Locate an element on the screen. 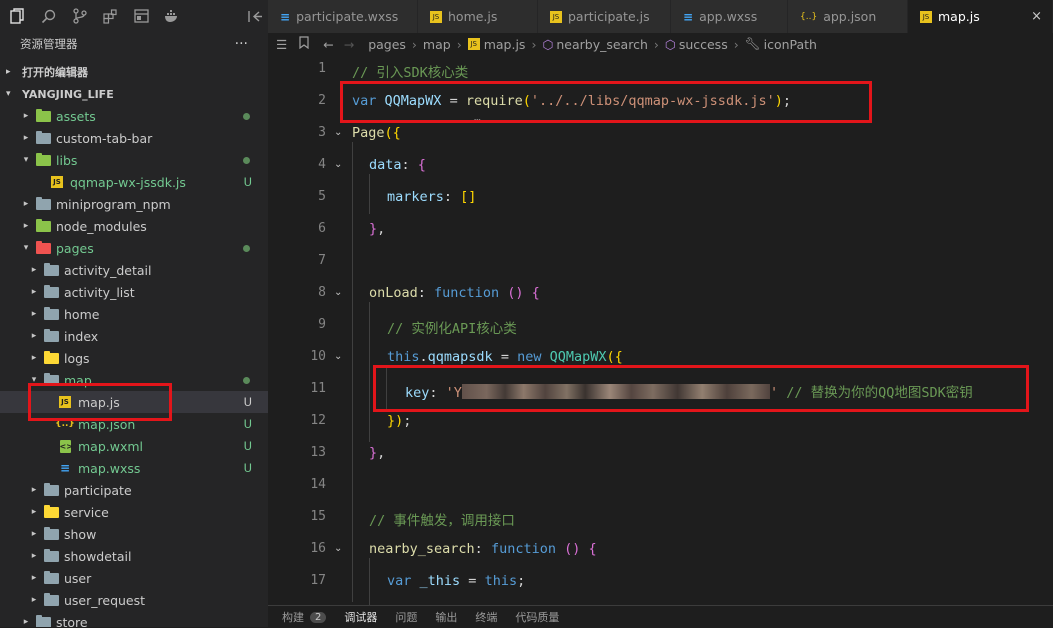  tree-item-label: user_request is located at coordinates (105, 600).